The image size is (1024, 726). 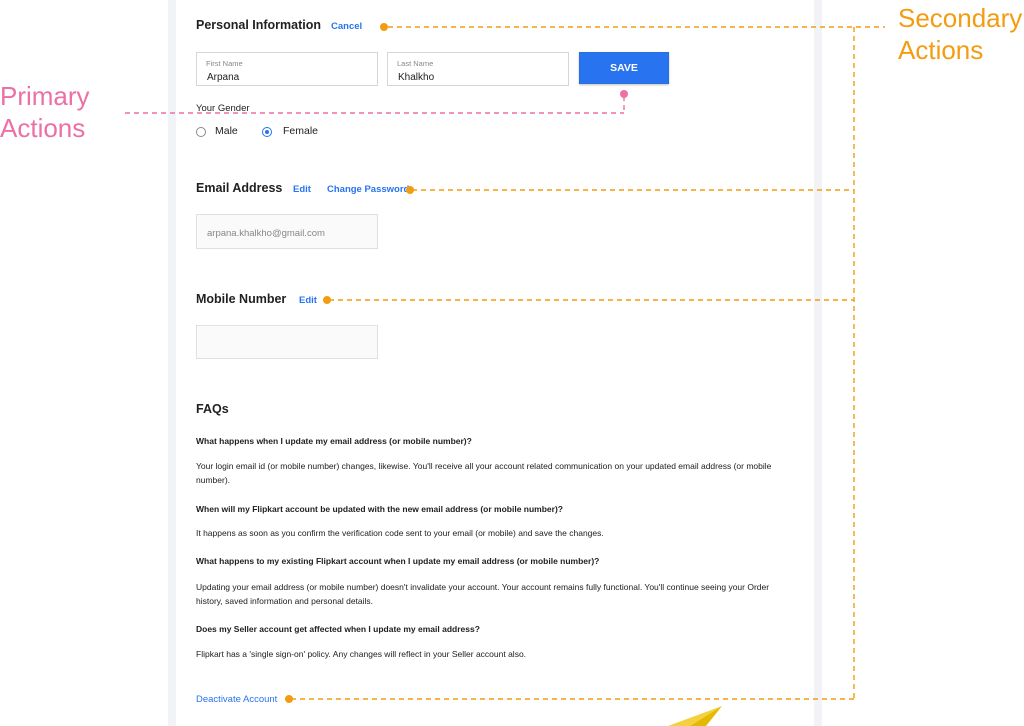 What do you see at coordinates (941, 50) in the screenshot?
I see `secondary-annotation-line2: Actions` at bounding box center [941, 50].